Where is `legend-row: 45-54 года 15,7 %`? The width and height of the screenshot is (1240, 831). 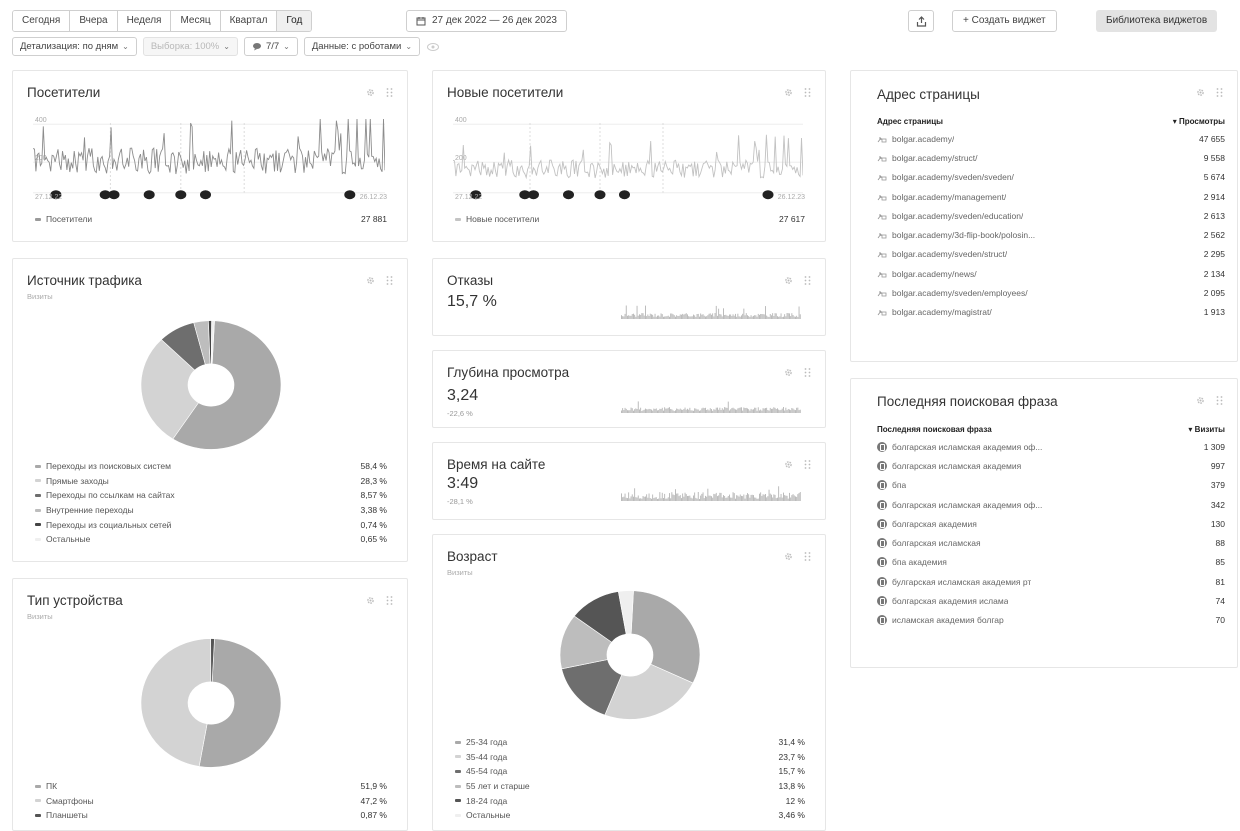 legend-row: 45-54 года 15,7 % is located at coordinates (630, 771).